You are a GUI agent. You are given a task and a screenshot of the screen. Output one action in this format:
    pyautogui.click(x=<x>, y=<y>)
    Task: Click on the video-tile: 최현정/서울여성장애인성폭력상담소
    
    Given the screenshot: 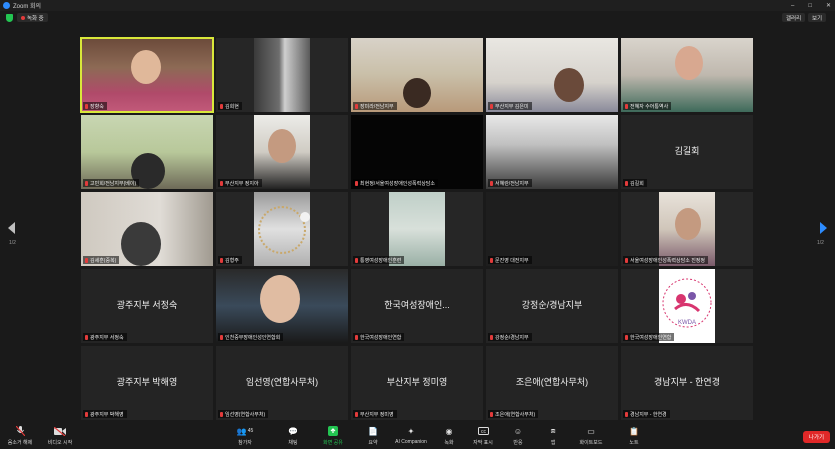 What is the action you would take?
    pyautogui.click(x=417, y=152)
    